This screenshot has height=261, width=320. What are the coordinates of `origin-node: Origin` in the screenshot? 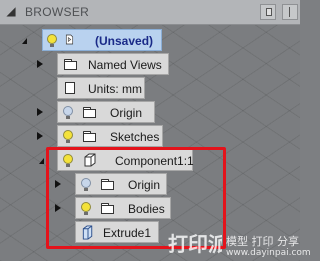 It's located at (106, 112).